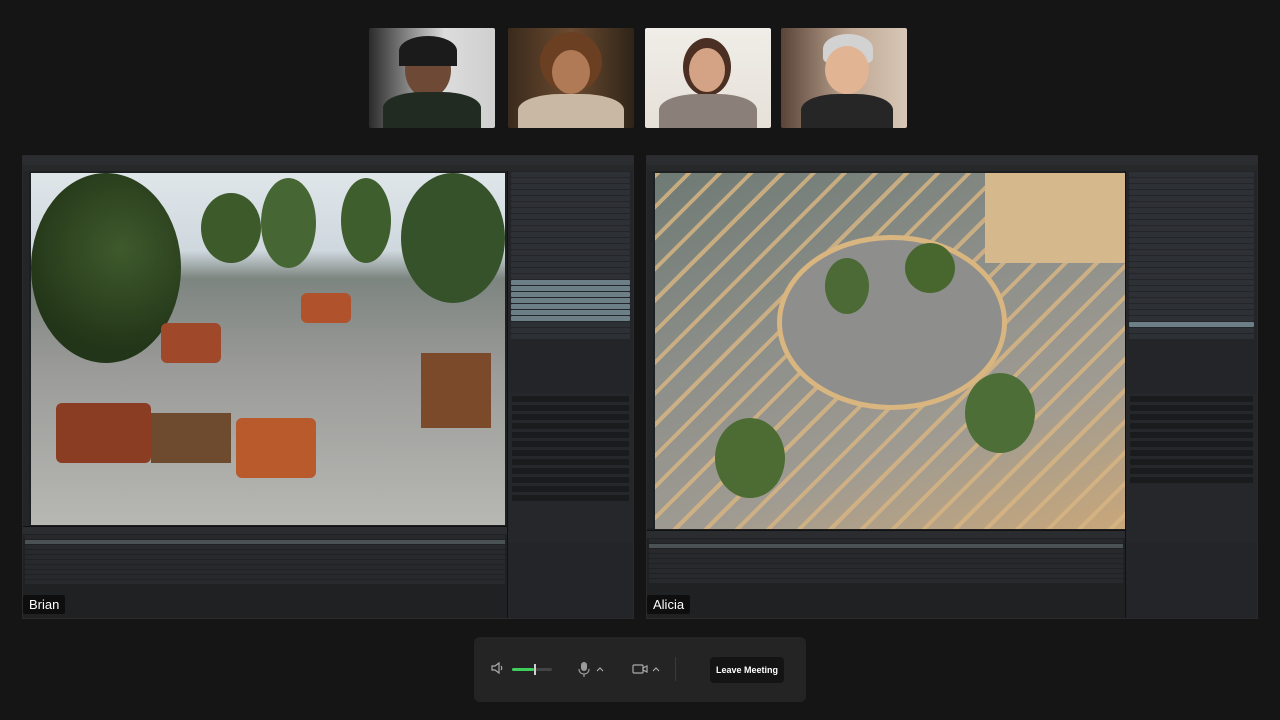  What do you see at coordinates (523, 669) in the screenshot?
I see `volume-level-fill` at bounding box center [523, 669].